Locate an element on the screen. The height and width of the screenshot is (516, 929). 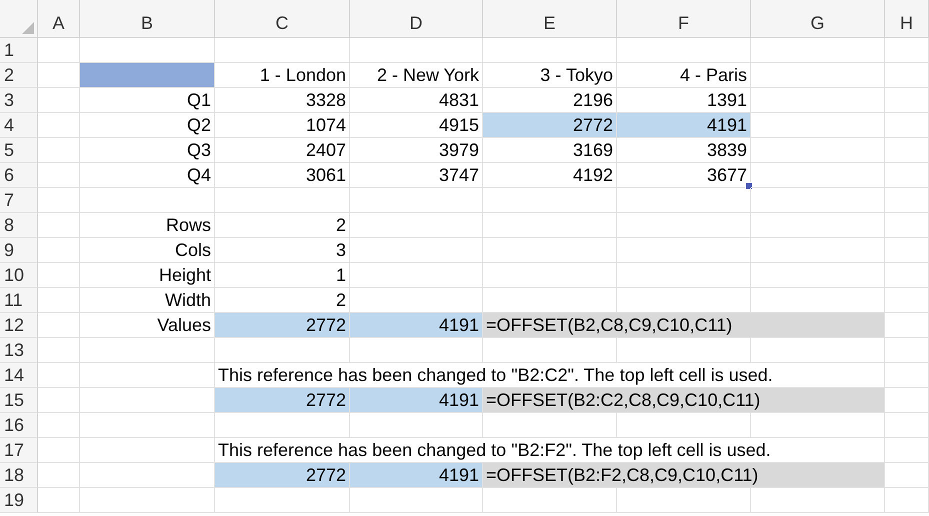
table-cell: Height is located at coordinates (147, 275).